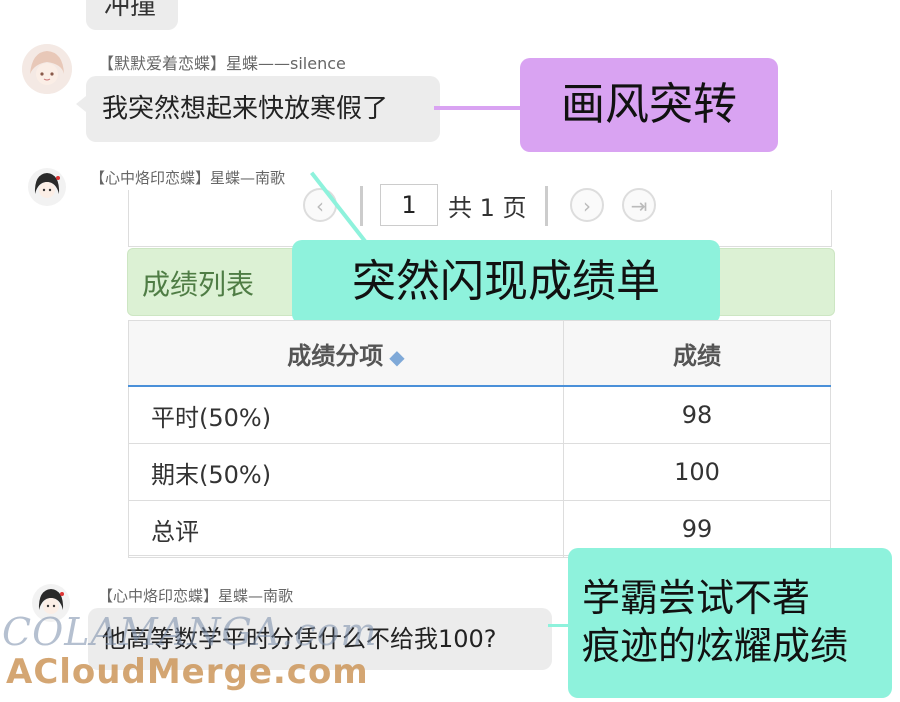 The width and height of the screenshot is (900, 702). I want to click on page-total-label: 共 1 页, so click(487, 208).